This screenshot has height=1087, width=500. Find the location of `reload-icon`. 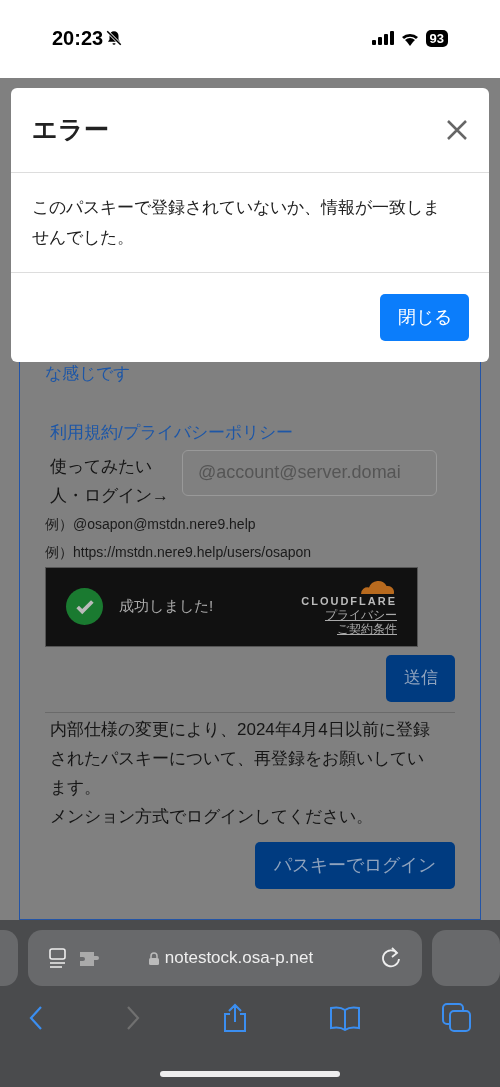

reload-icon is located at coordinates (391, 958).